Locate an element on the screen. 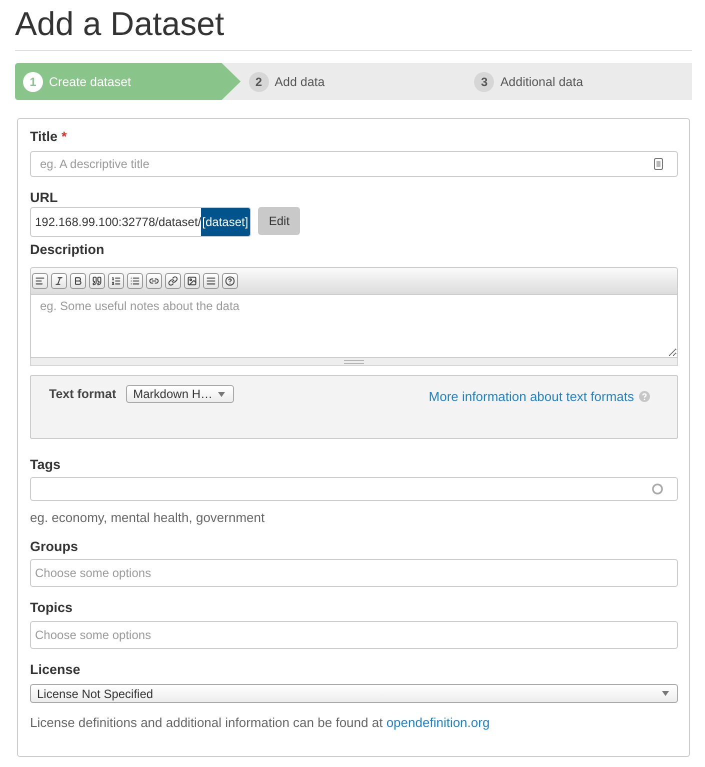 This screenshot has width=705, height=767. resize-handle is located at coordinates (354, 362).